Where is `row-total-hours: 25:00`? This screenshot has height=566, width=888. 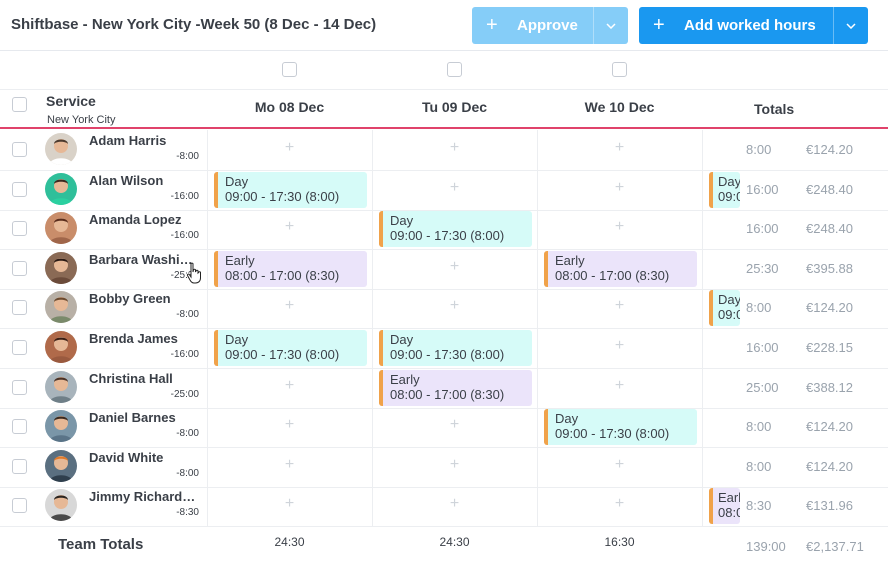 row-total-hours: 25:00 is located at coordinates (762, 387).